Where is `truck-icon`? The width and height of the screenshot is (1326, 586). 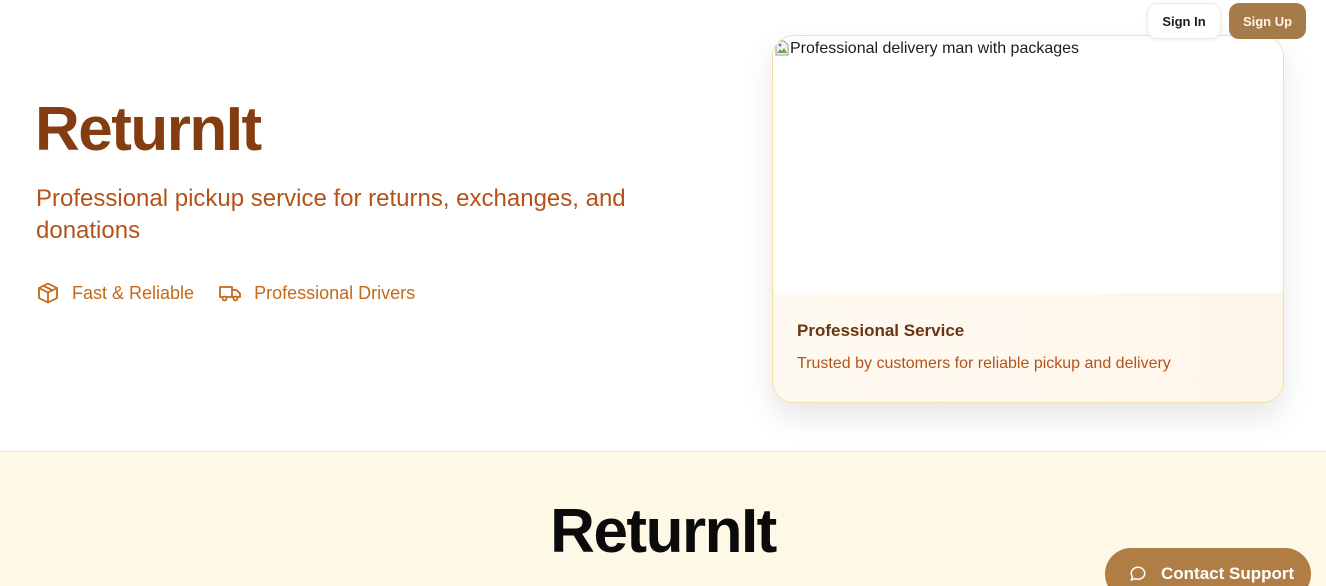 truck-icon is located at coordinates (230, 293).